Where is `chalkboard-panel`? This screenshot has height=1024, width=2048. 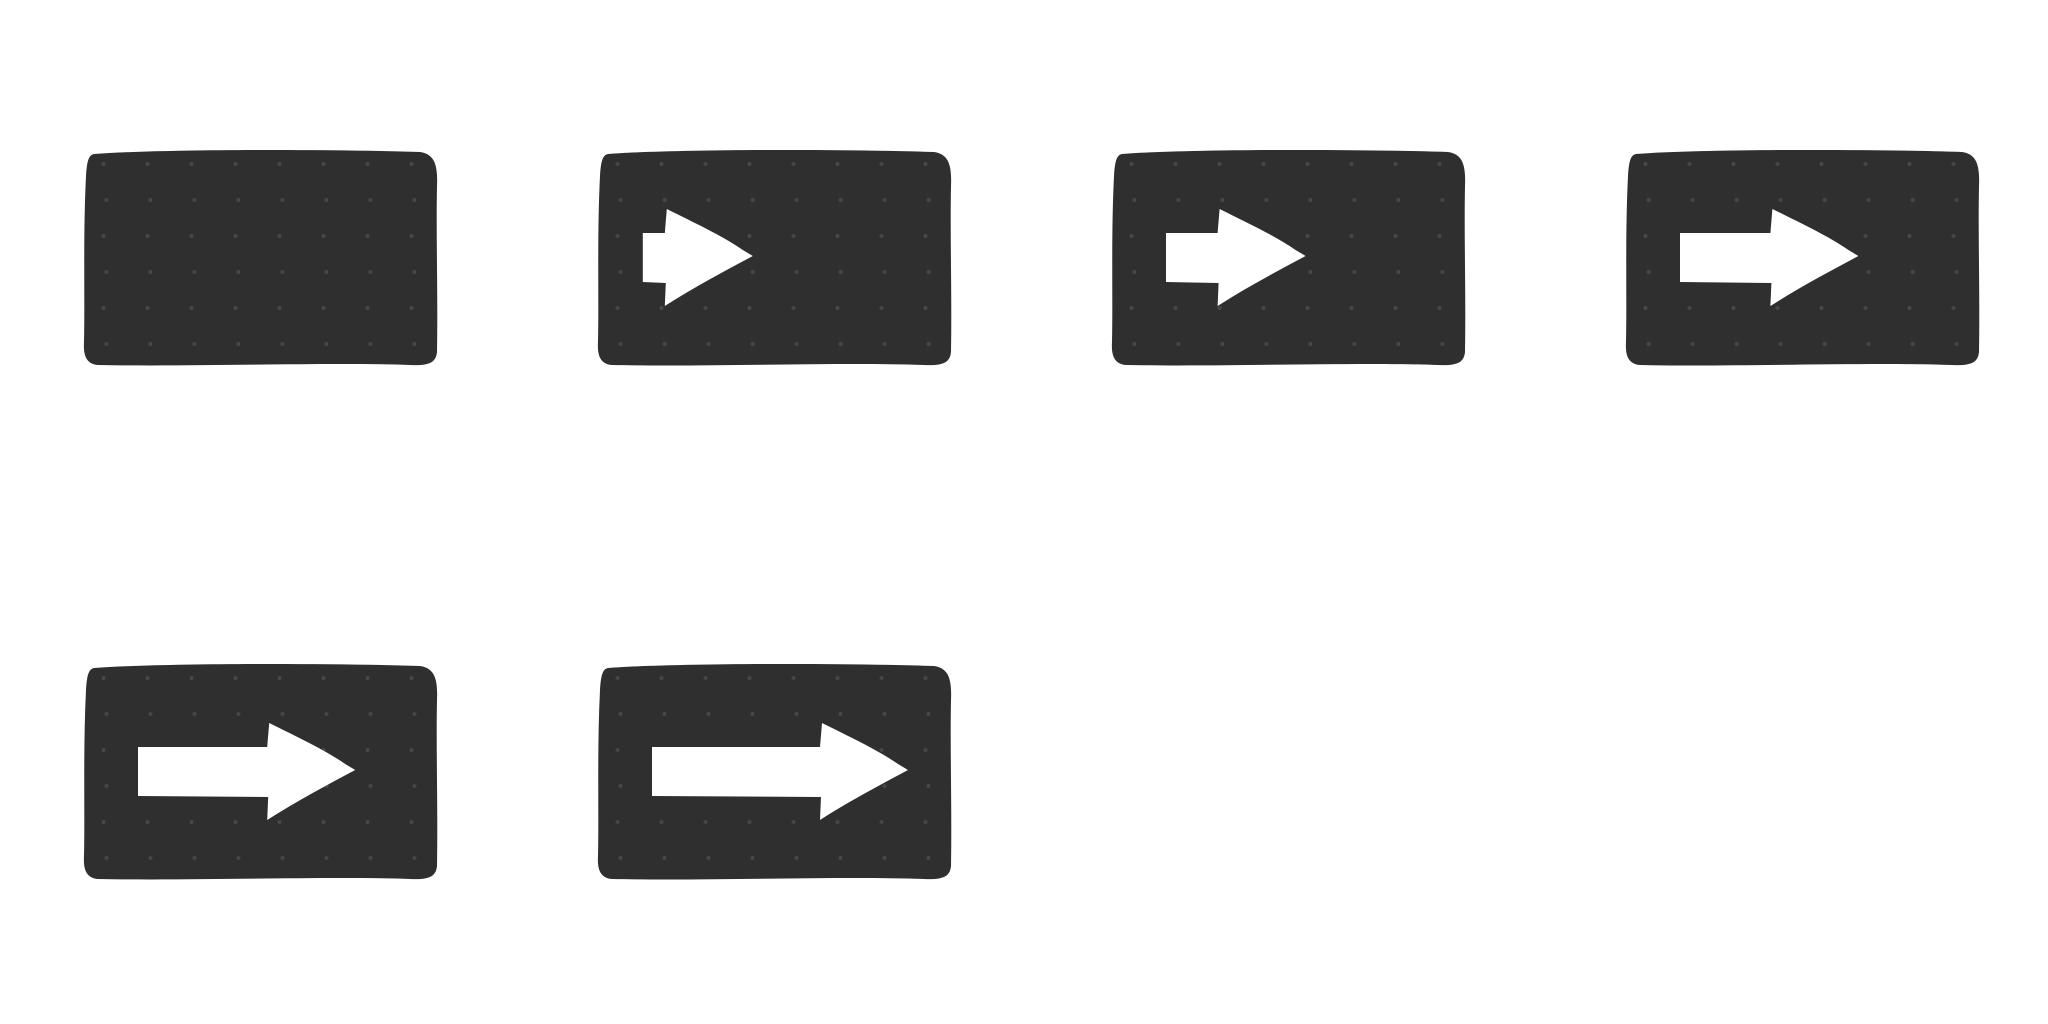 chalkboard-panel is located at coordinates (260, 257).